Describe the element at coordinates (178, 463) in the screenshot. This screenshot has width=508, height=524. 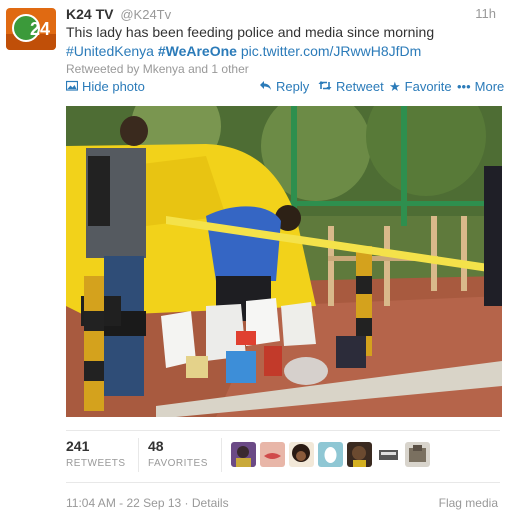
I see `favorites-label: FAVORITES` at that location.